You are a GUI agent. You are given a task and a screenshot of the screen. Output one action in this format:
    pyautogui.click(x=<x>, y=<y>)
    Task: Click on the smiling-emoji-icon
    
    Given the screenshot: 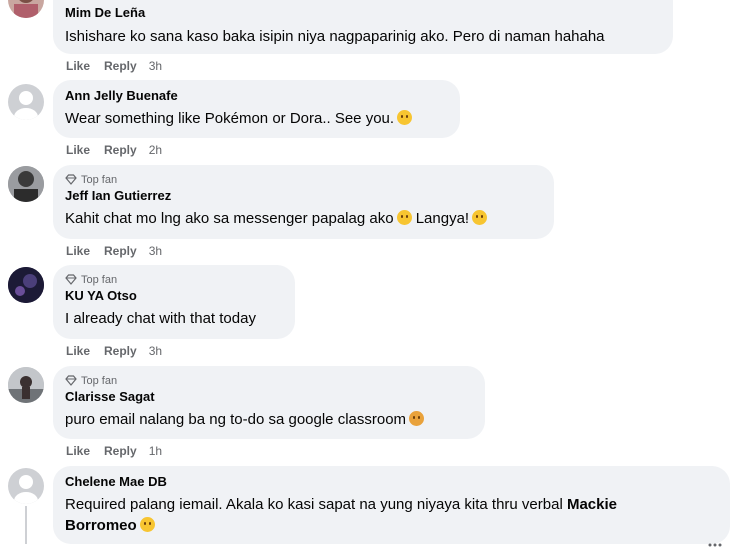 What is the action you would take?
    pyautogui.click(x=147, y=524)
    